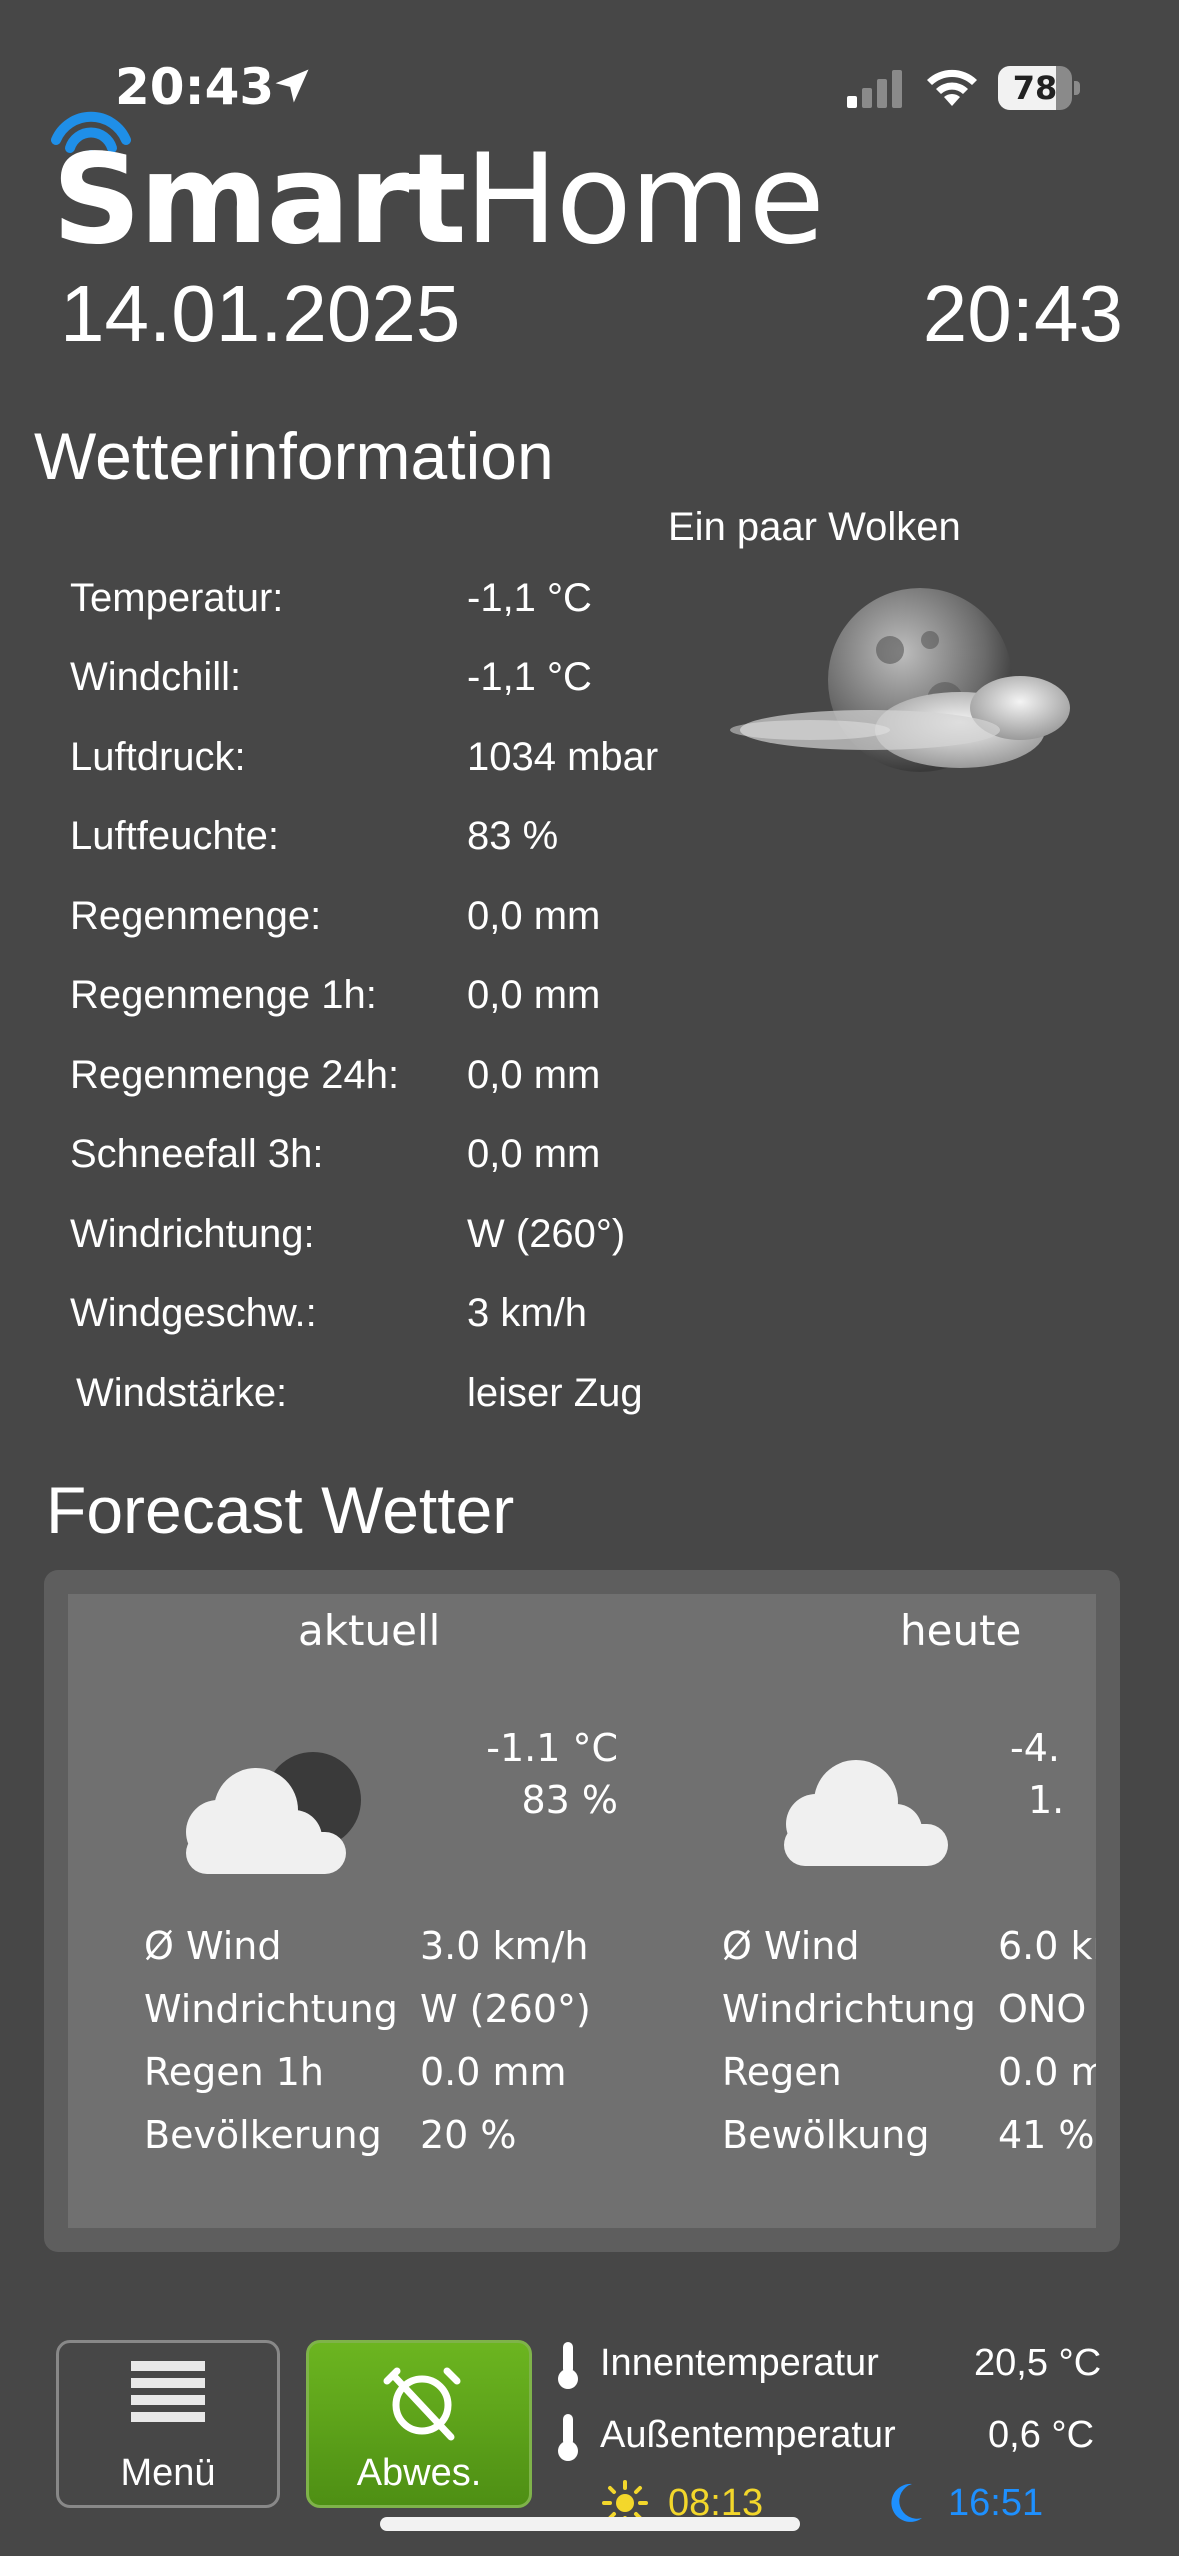  I want to click on indoor-temperature-label: Innentemperatur, so click(739, 2363).